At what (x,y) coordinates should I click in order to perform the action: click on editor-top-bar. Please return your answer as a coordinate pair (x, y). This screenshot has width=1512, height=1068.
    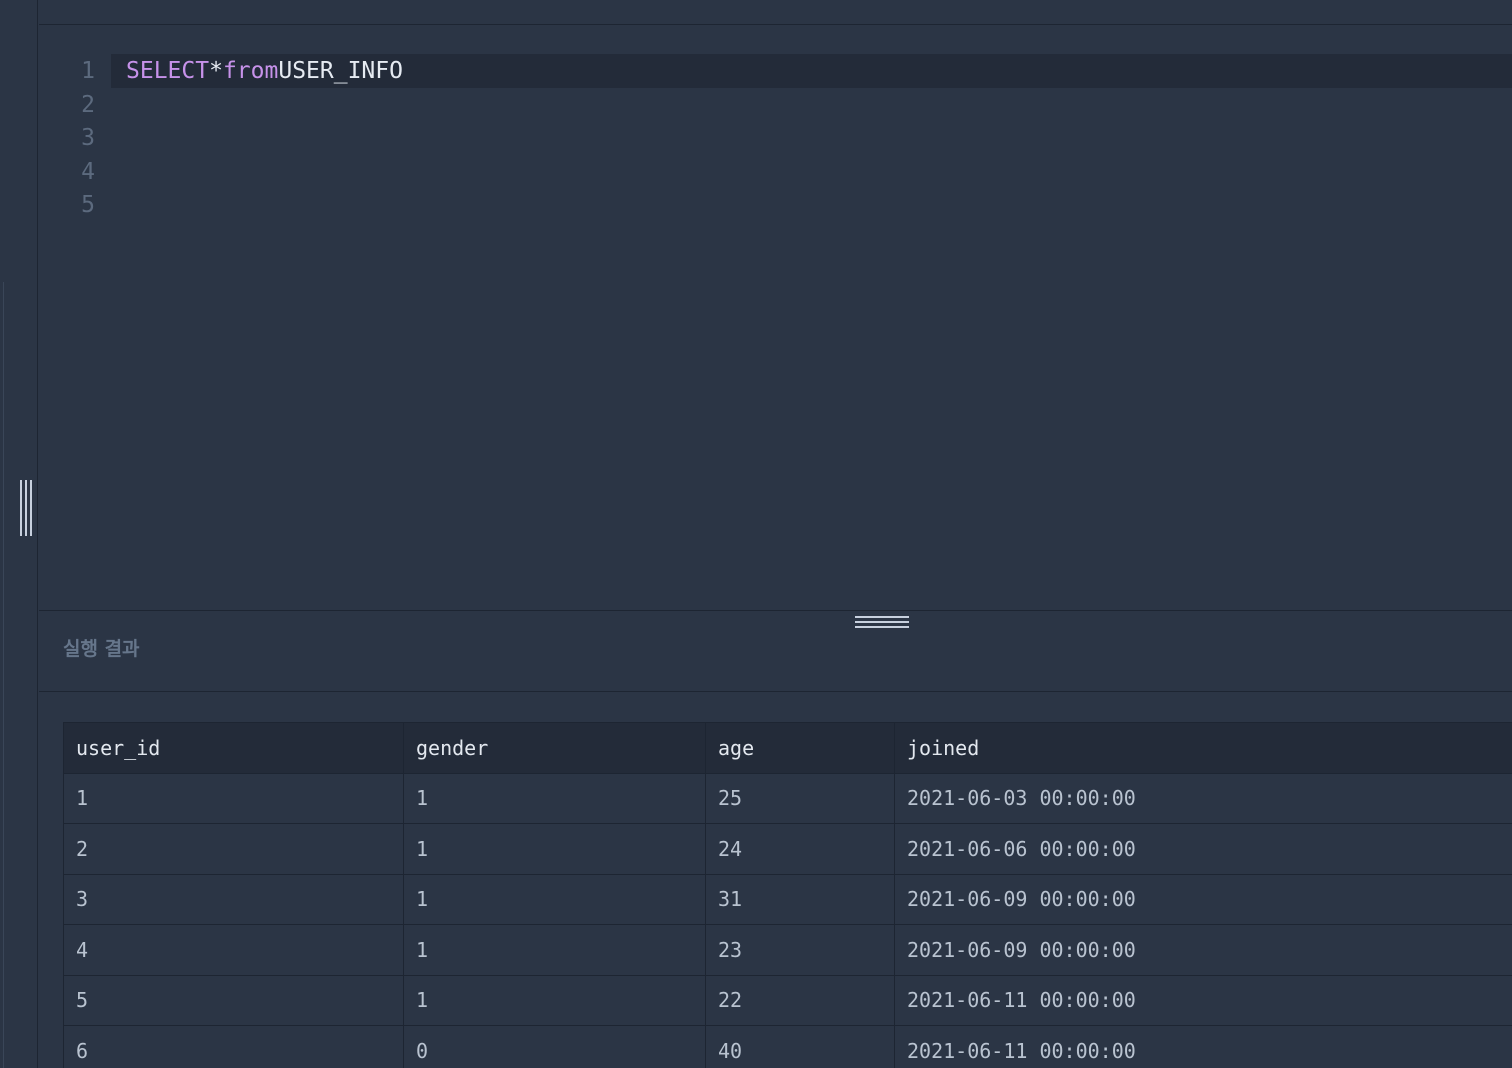
    Looking at the image, I should click on (775, 12).